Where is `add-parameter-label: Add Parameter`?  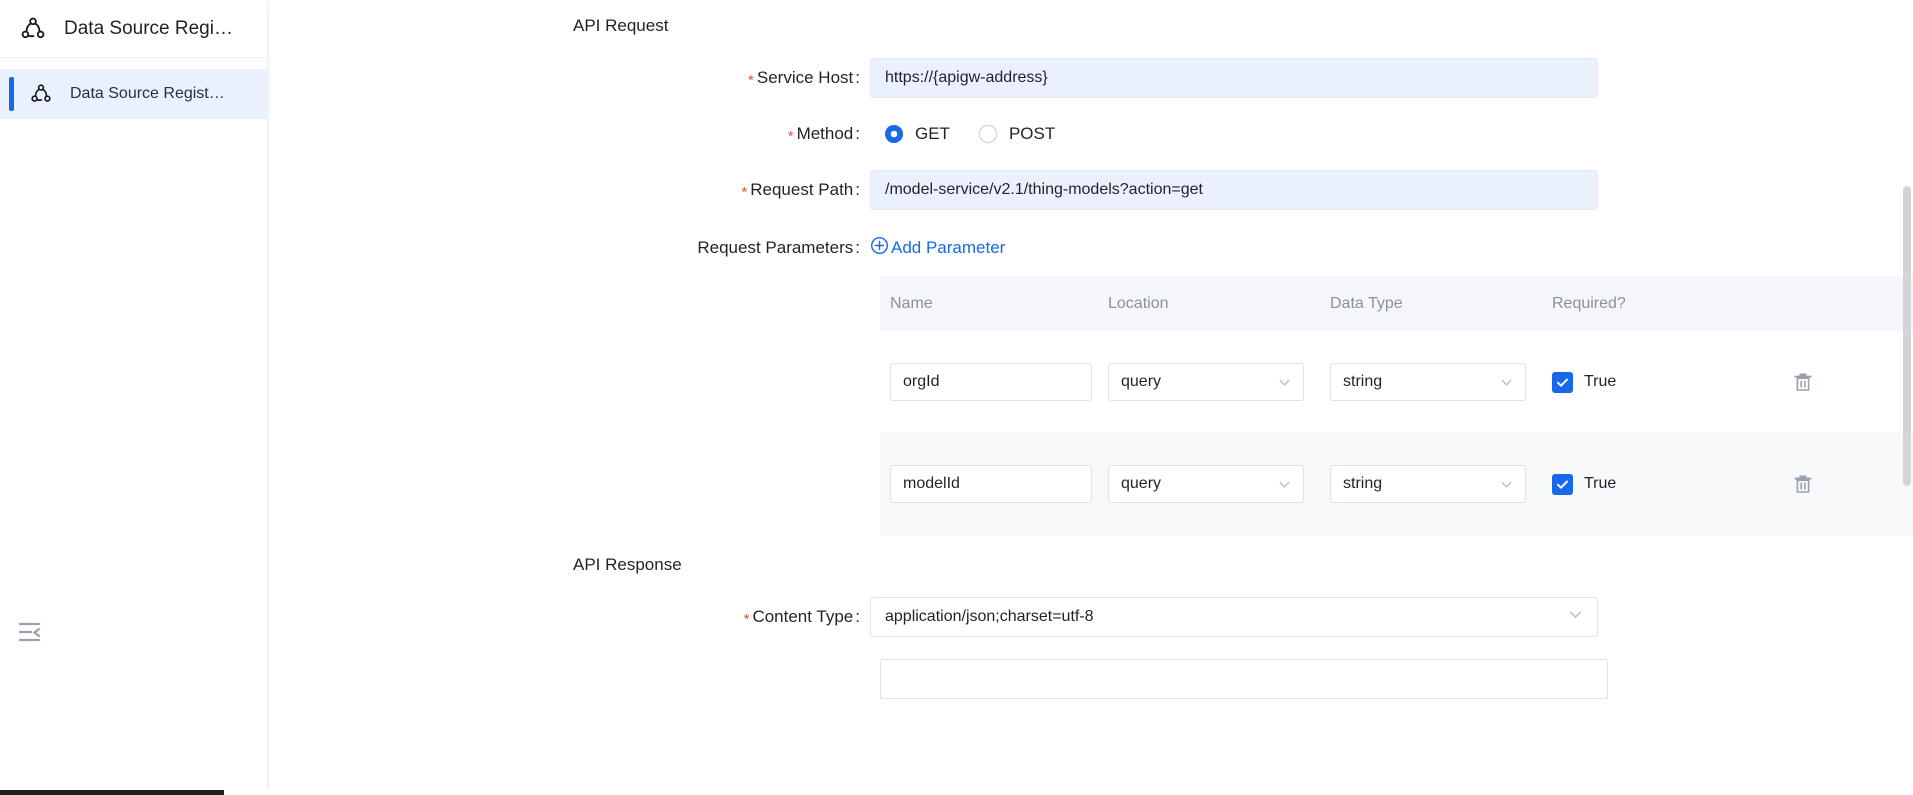
add-parameter-label: Add Parameter is located at coordinates (948, 247).